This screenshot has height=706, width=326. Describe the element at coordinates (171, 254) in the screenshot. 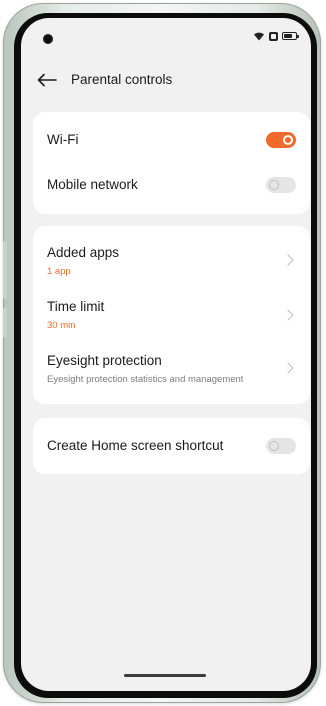

I see `added-apps-row: Added apps 1 app` at that location.